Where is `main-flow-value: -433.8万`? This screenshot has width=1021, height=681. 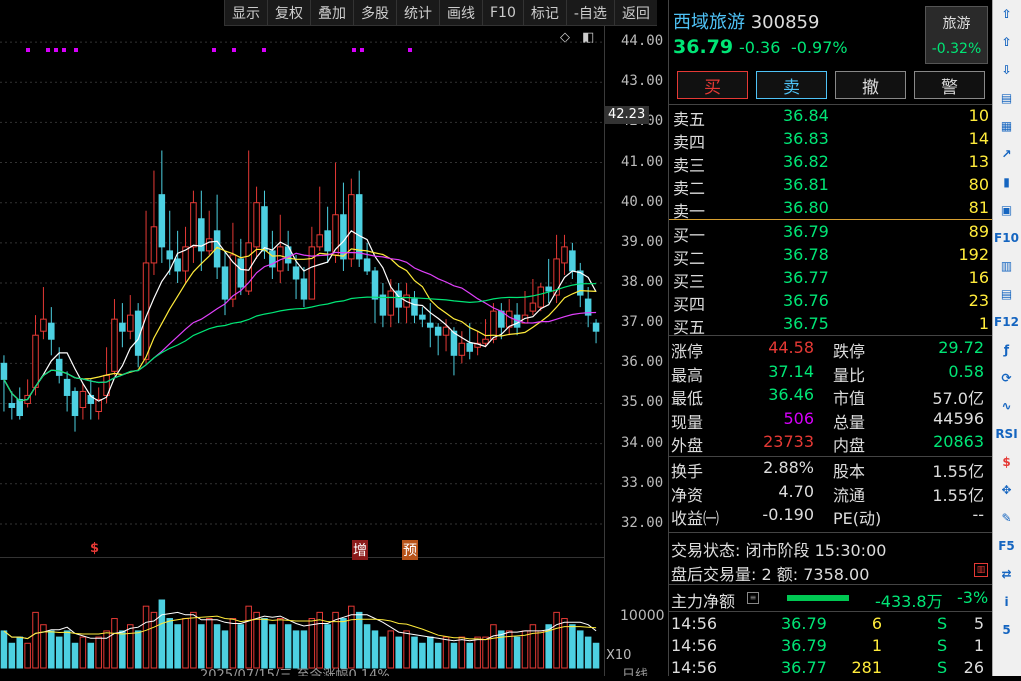 main-flow-value: -433.8万 is located at coordinates (909, 601).